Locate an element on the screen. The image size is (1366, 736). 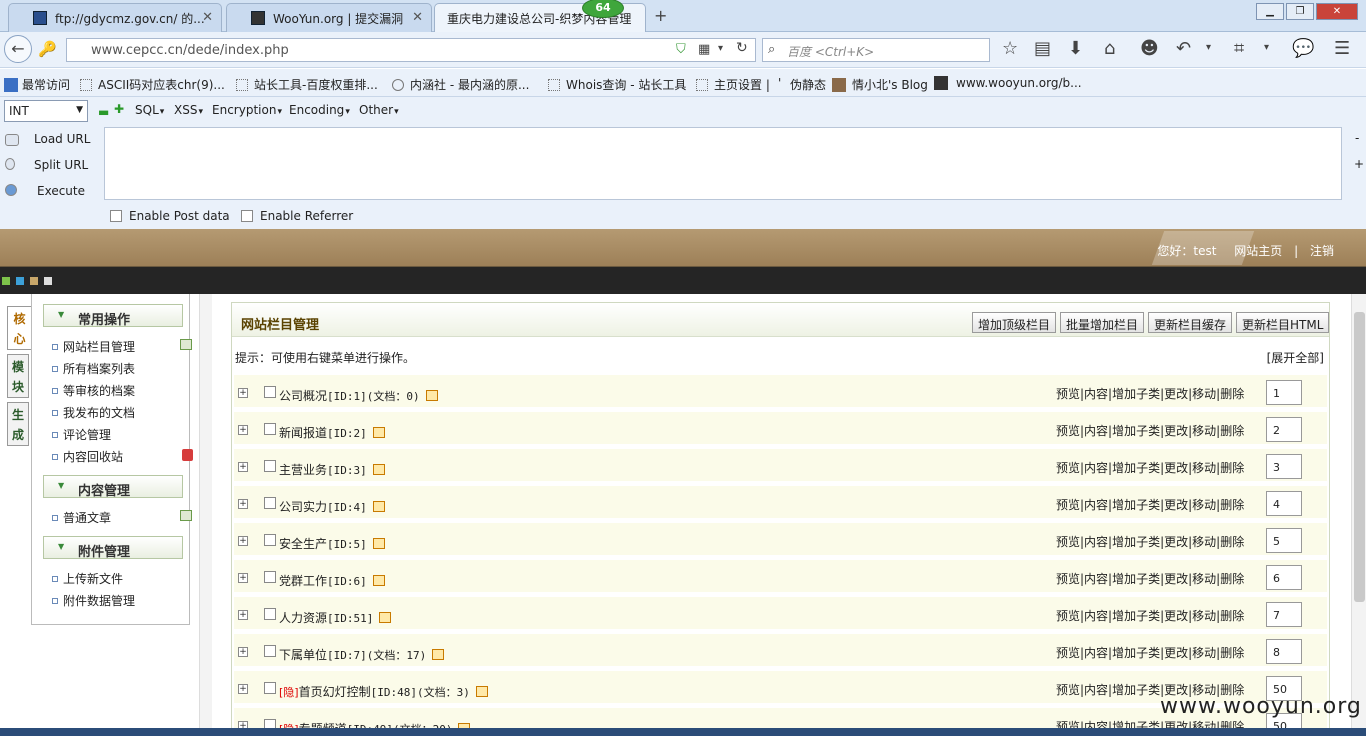
batch-add-button: 批量增加栏目 is located at coordinates (1102, 322).